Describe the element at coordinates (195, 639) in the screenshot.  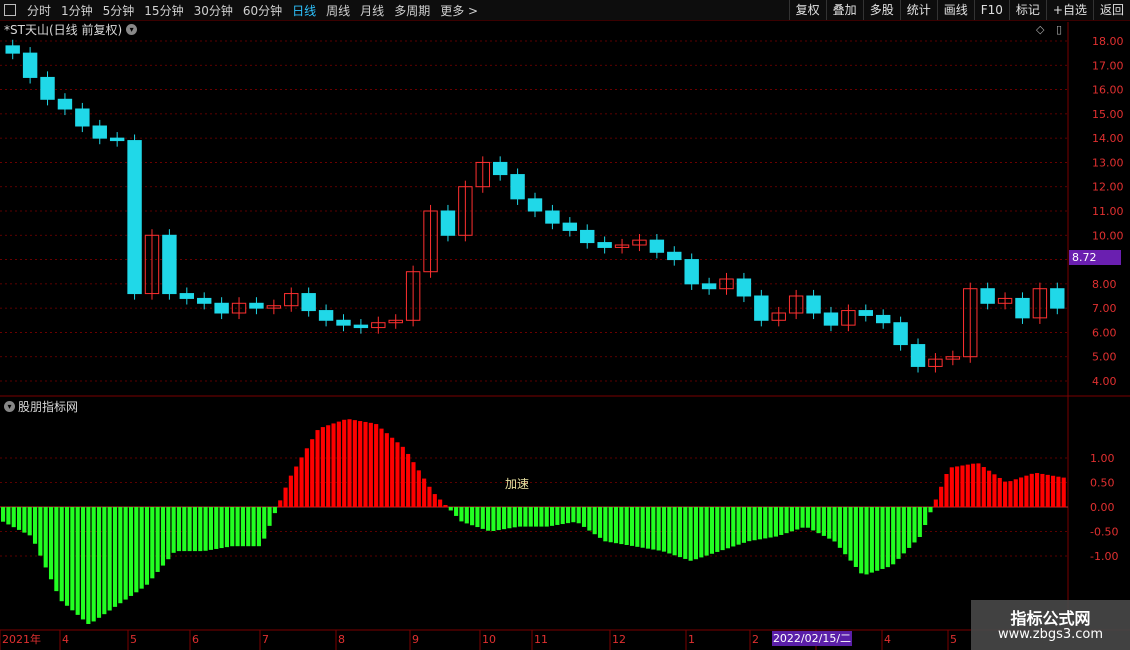
I see `xaxis-label: 6` at that location.